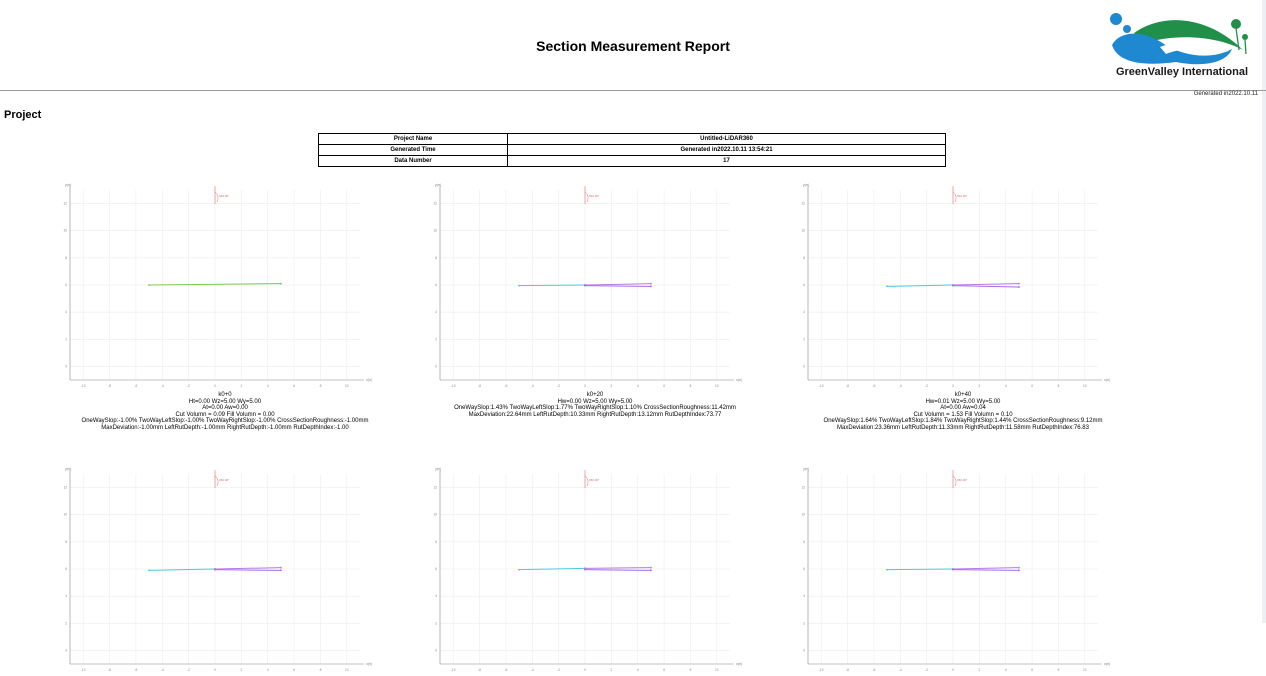 The image size is (1266, 676). Describe the element at coordinates (413, 139) in the screenshot. I see `table-key: Project Name` at that location.